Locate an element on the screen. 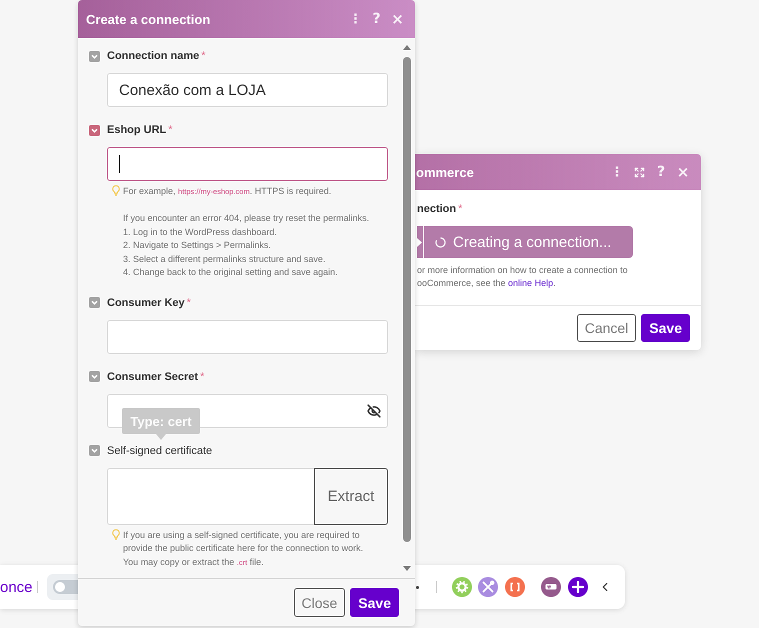  cancel-button: Cancel is located at coordinates (606, 328).